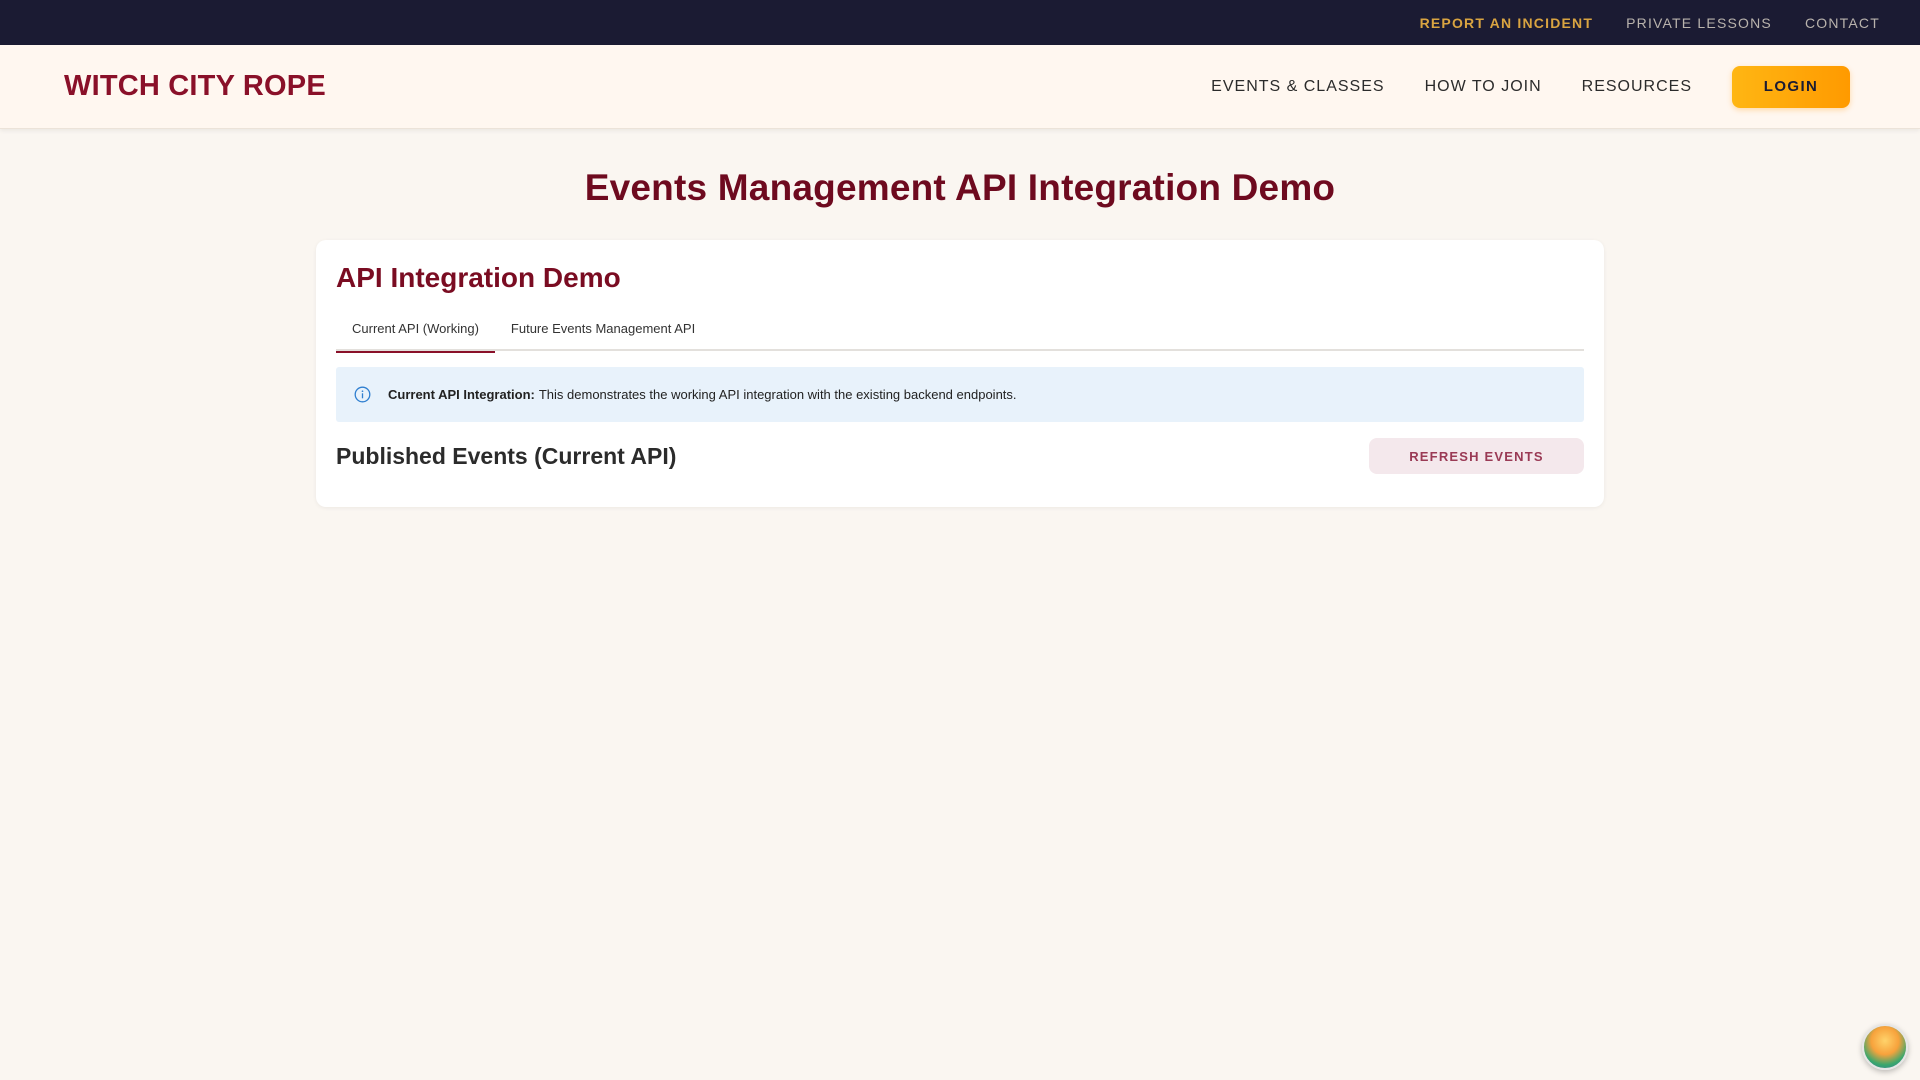  Describe the element at coordinates (362, 394) in the screenshot. I see `info-icon` at that location.